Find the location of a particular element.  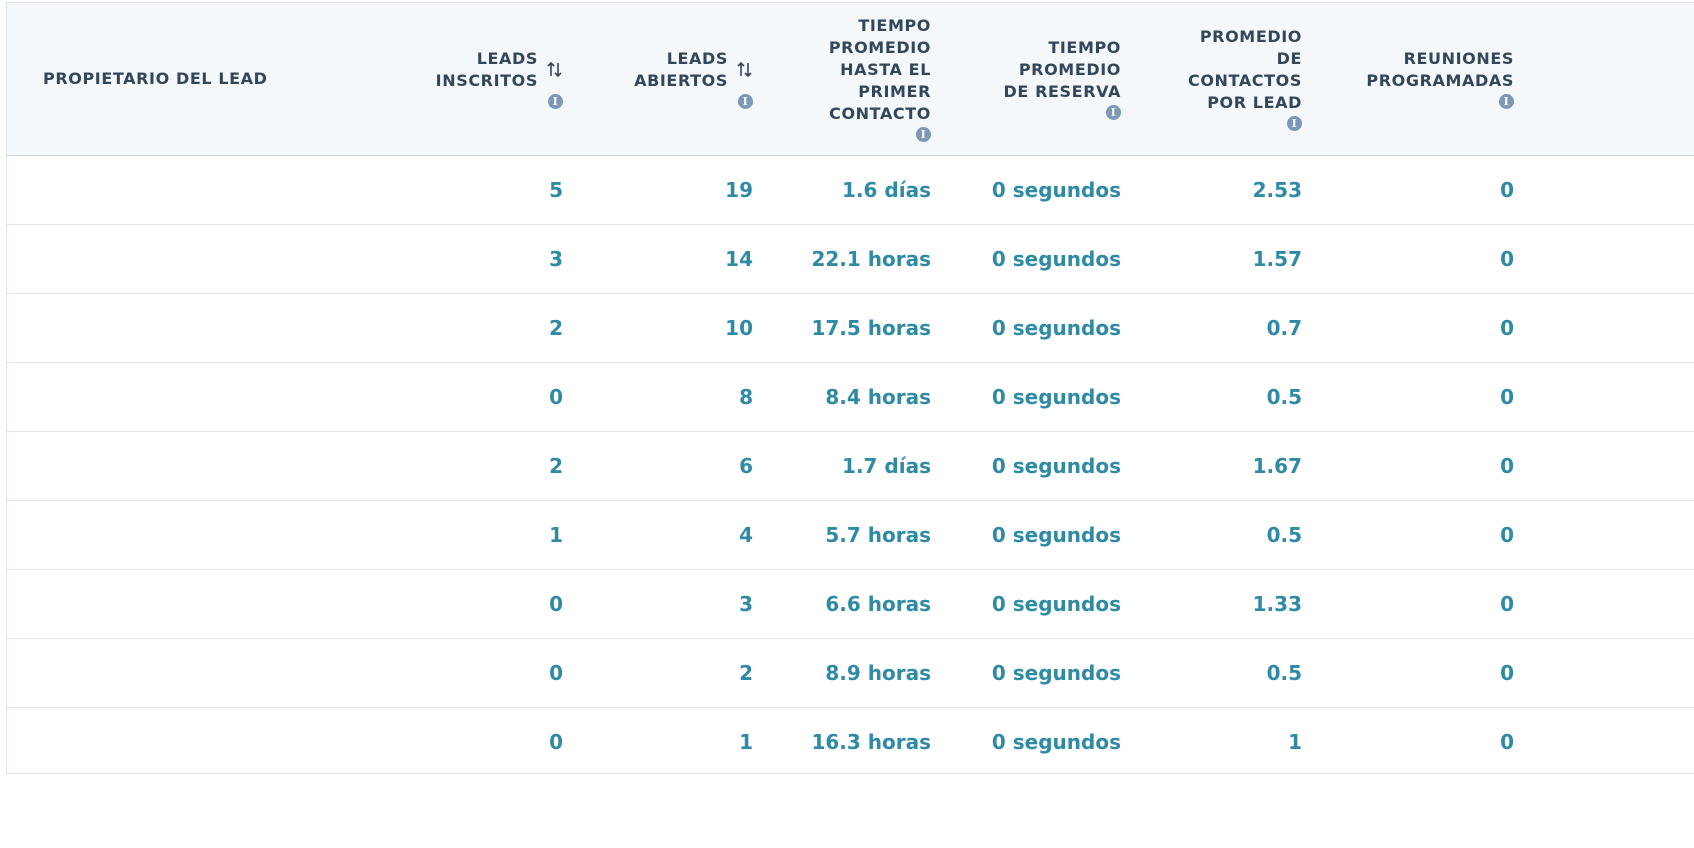

header-label: LEADS INSCRITOS is located at coordinates (486, 70).